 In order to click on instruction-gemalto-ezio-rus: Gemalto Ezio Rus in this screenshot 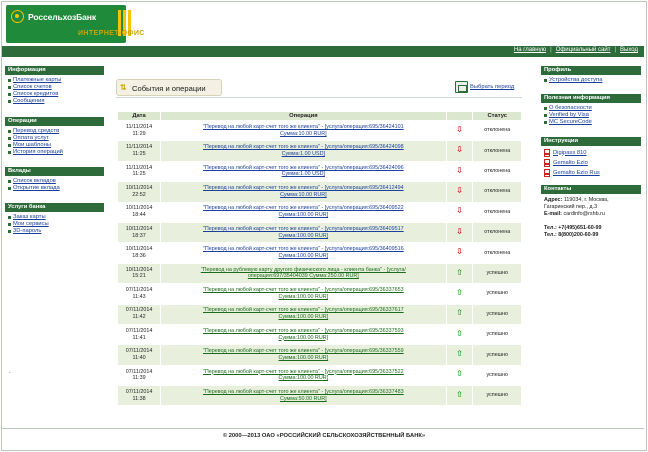, I will do `click(591, 173)`.